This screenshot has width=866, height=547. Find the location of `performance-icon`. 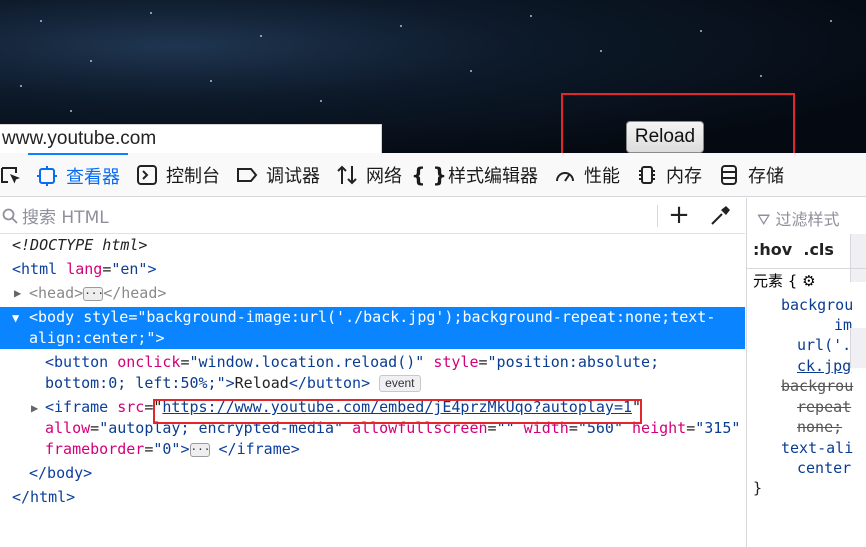

performance-icon is located at coordinates (565, 175).